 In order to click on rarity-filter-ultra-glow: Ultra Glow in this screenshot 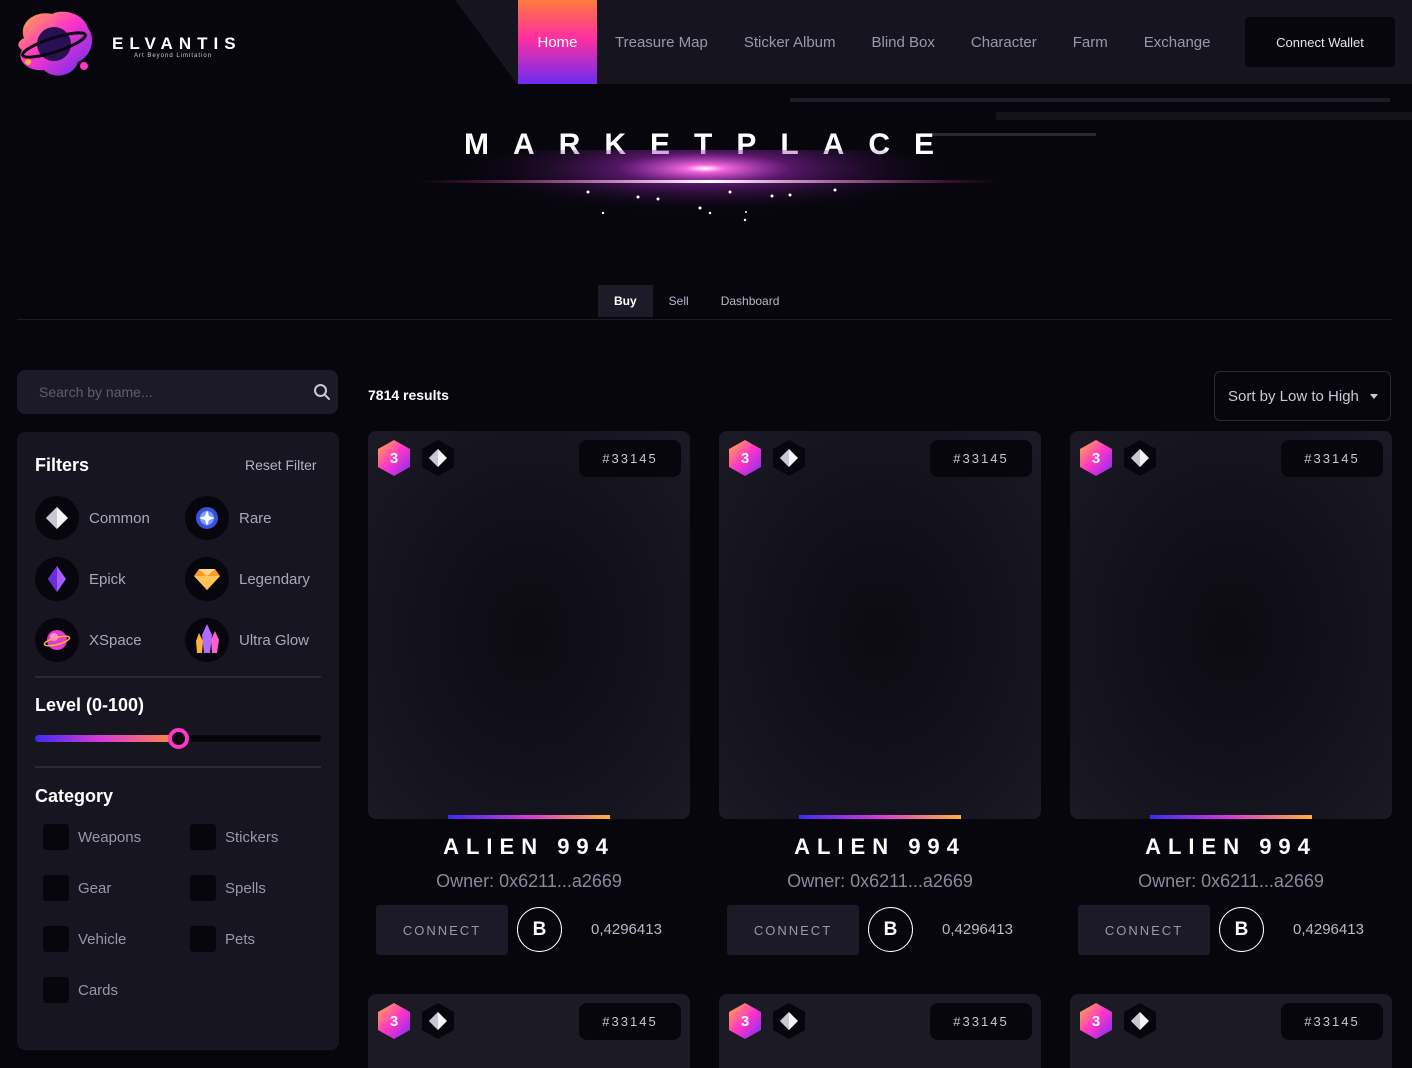, I will do `click(247, 640)`.